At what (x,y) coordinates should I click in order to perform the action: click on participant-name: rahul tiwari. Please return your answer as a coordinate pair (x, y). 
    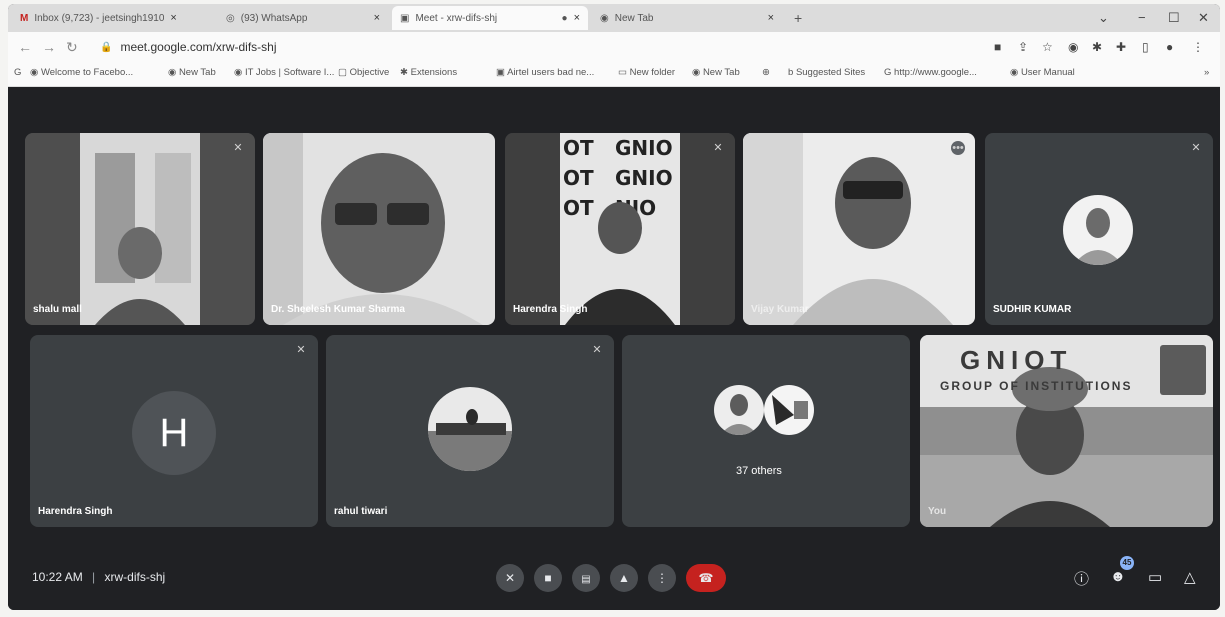
    Looking at the image, I should click on (361, 511).